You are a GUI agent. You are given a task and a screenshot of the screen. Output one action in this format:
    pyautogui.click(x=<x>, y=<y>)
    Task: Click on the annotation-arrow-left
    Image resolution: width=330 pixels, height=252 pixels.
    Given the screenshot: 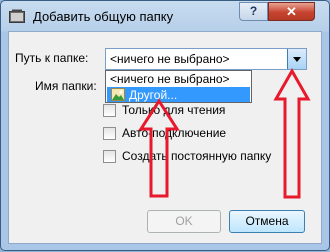 What is the action you would take?
    pyautogui.click(x=159, y=148)
    